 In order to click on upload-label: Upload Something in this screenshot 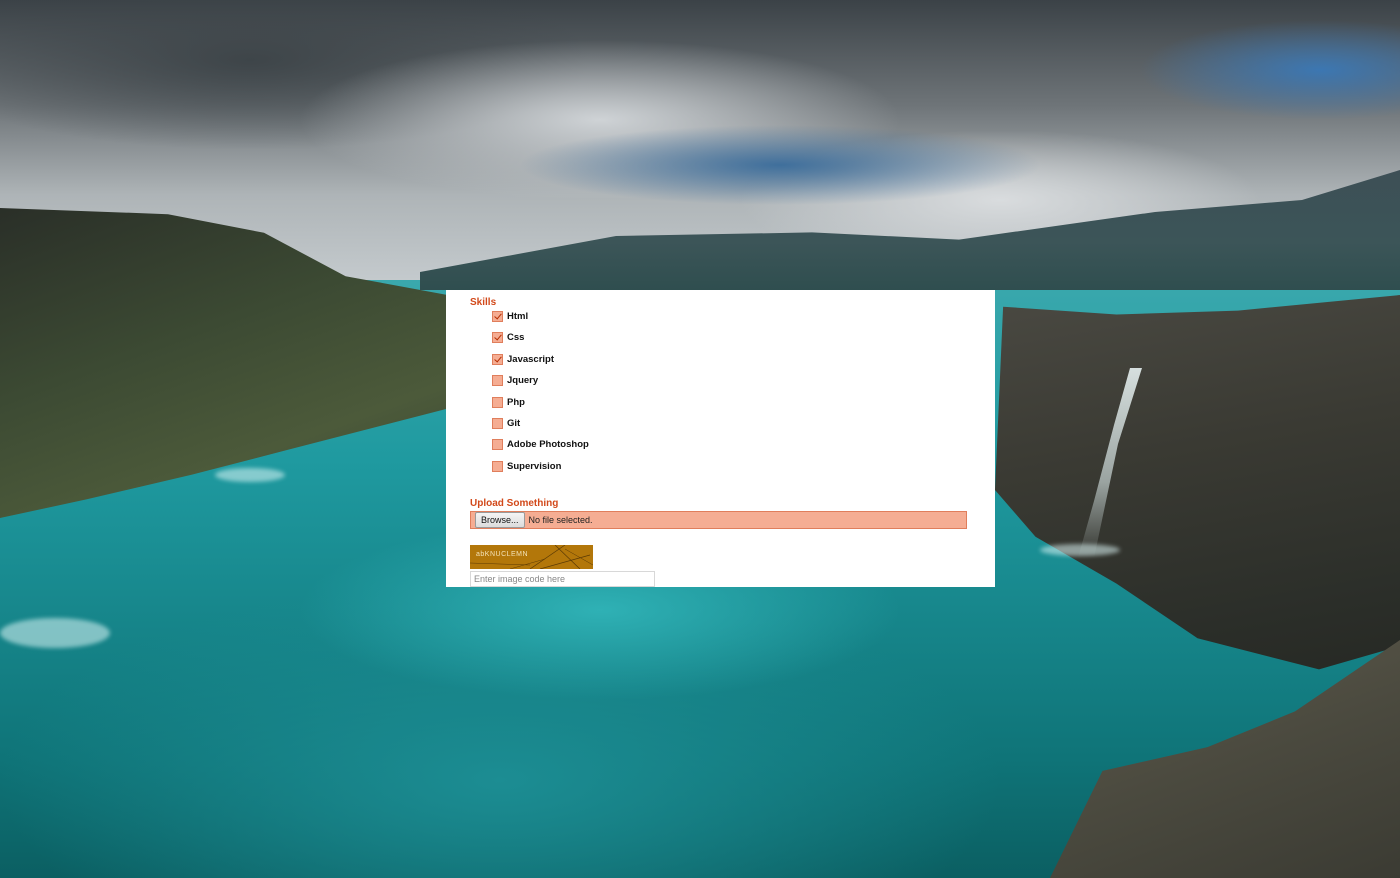, I will do `click(514, 503)`.